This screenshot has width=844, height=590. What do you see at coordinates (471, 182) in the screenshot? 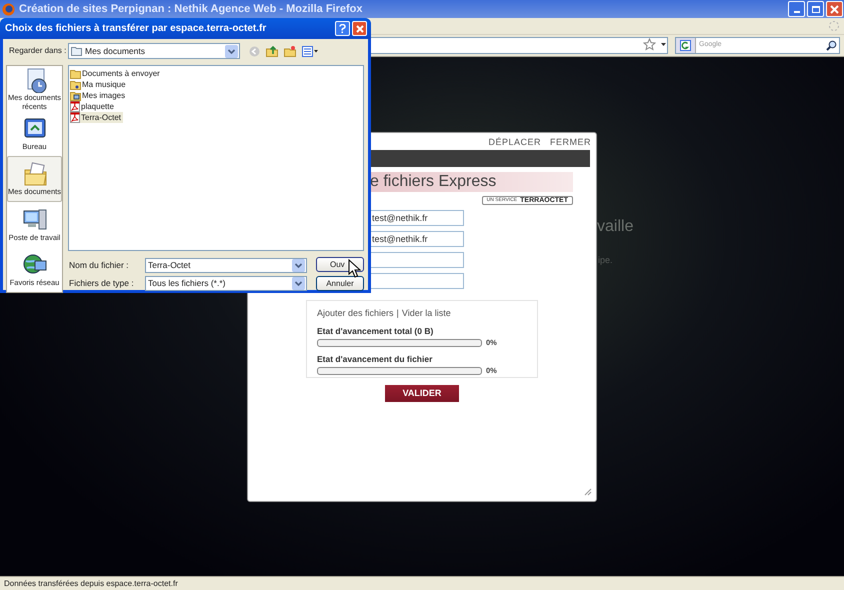
I see `panel-title: e fichiers Express` at bounding box center [471, 182].